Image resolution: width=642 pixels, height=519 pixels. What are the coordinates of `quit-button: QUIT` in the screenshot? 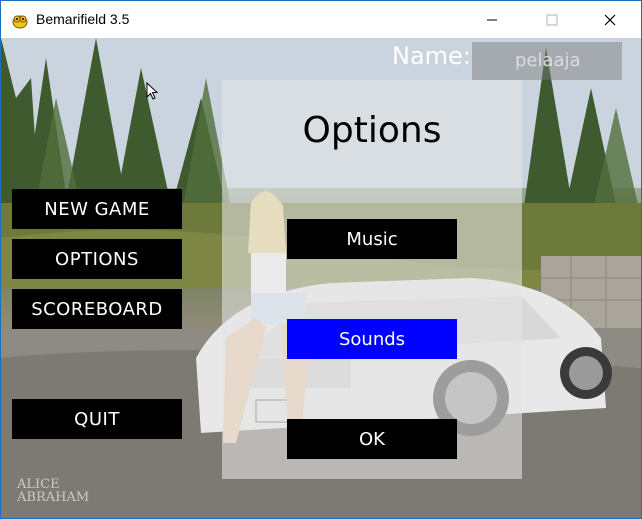 It's located at (97, 419).